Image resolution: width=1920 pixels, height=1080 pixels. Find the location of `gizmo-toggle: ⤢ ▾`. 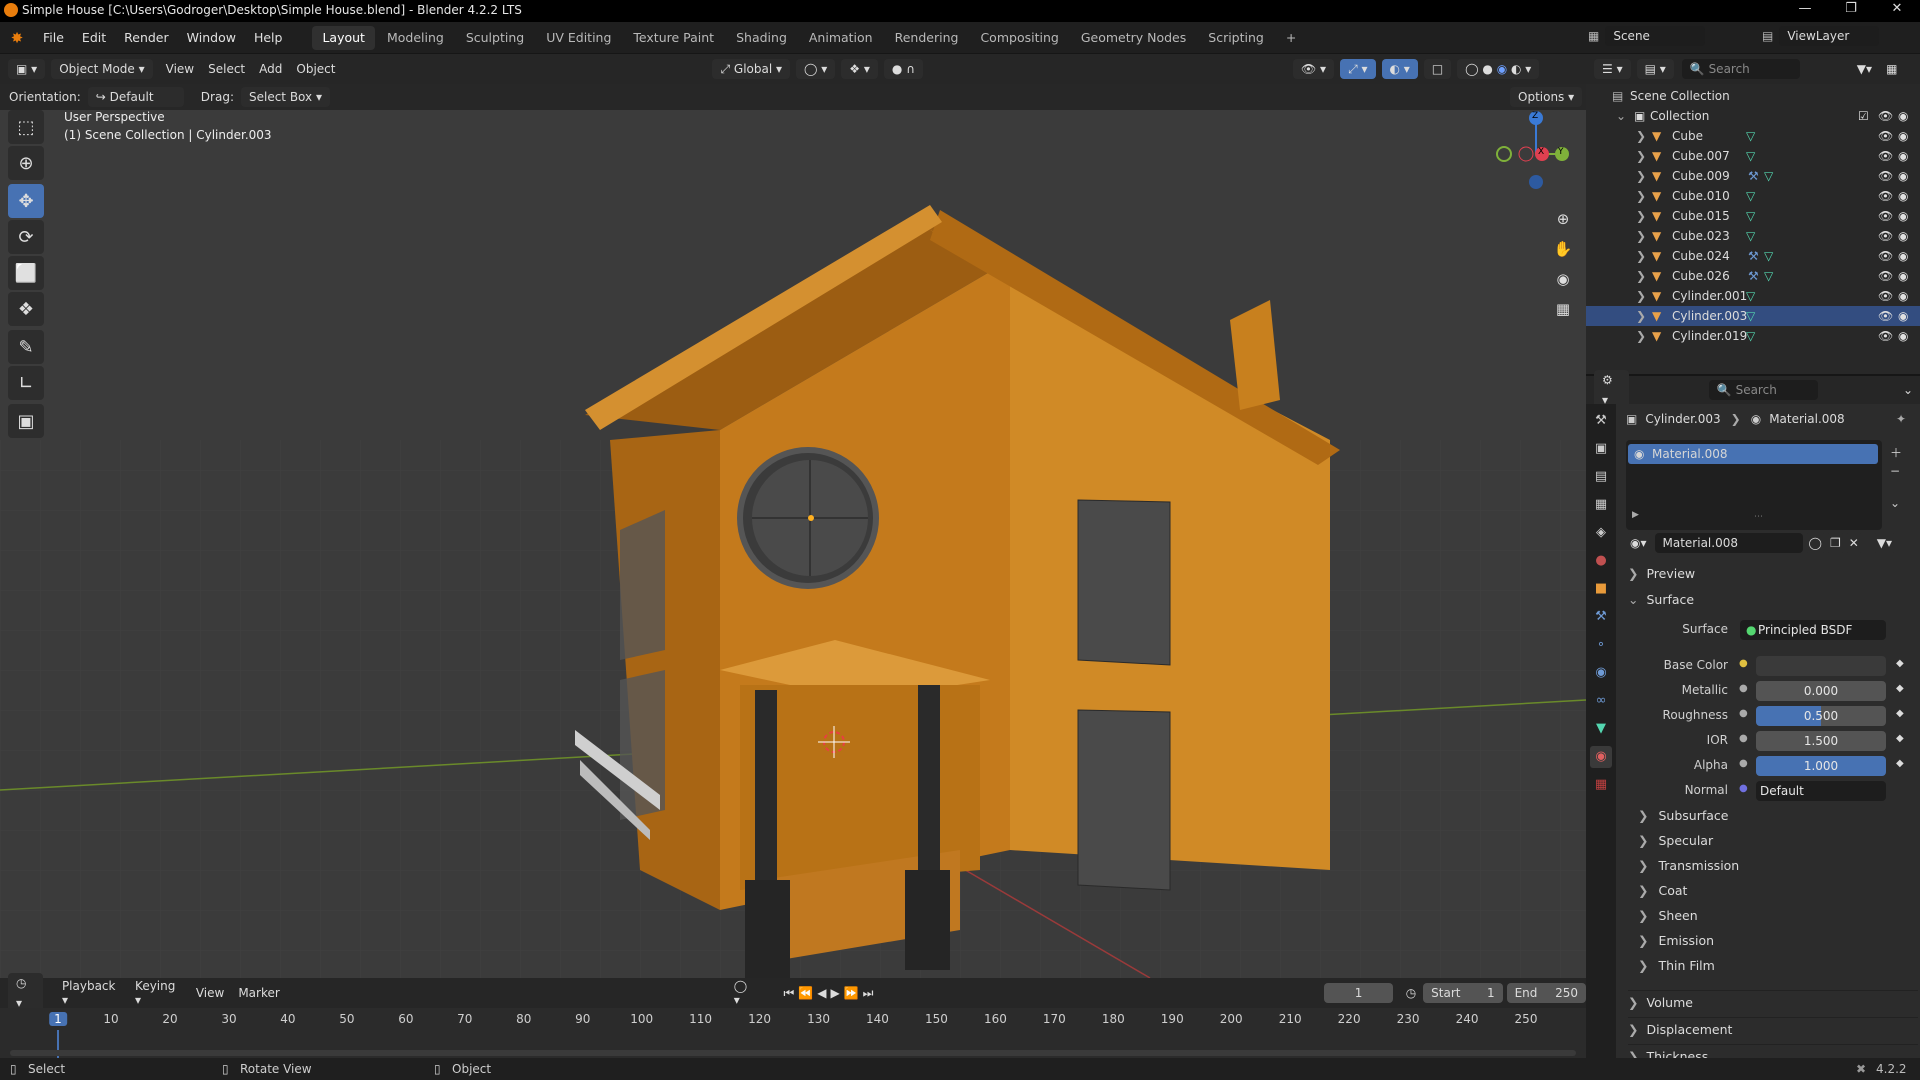

gizmo-toggle: ⤢ ▾ is located at coordinates (1358, 69).